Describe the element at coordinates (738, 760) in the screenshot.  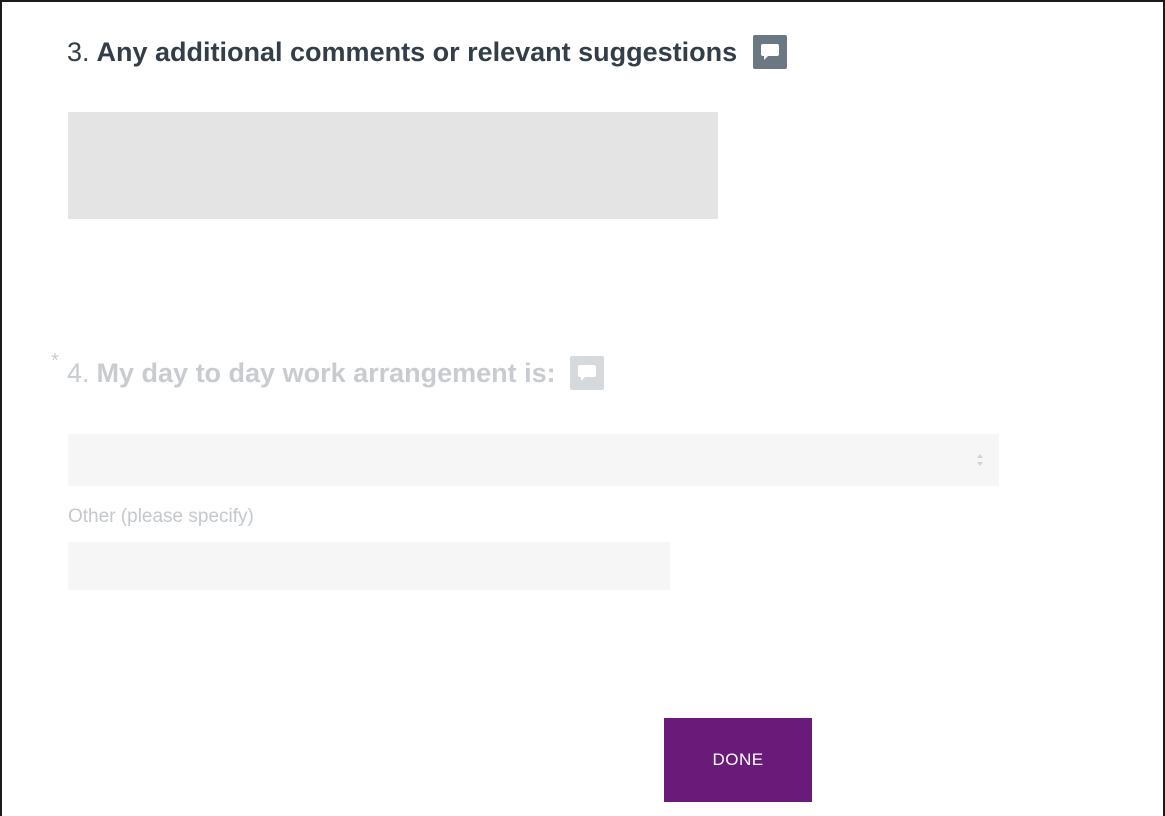
I see `done-button: DONE` at that location.